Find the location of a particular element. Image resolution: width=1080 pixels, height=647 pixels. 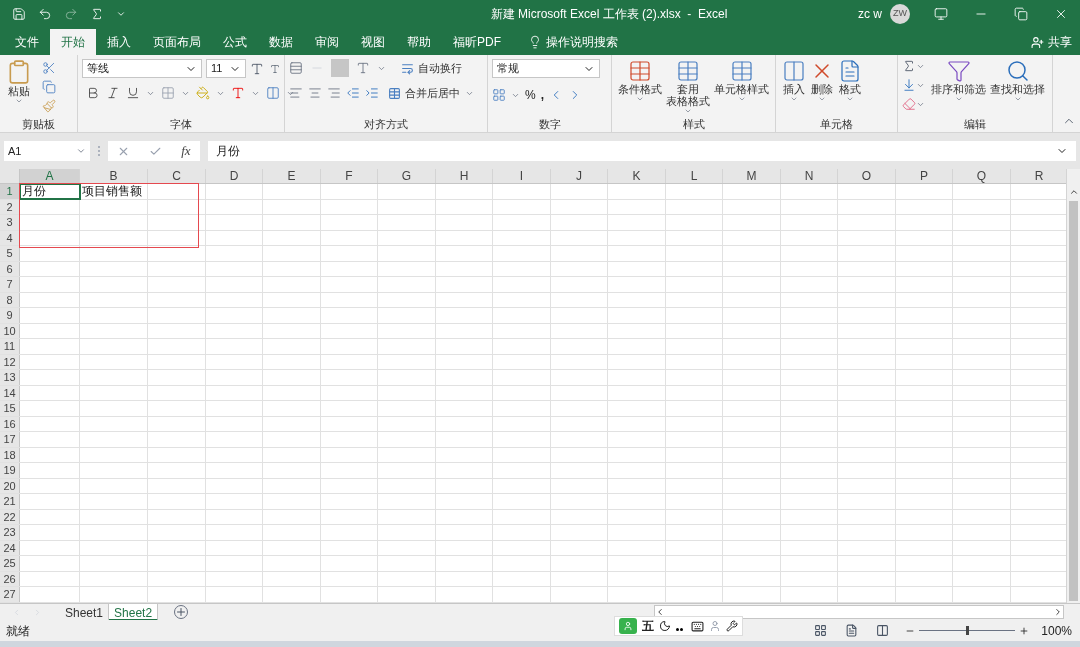

row-header: 27 is located at coordinates (10, 594).